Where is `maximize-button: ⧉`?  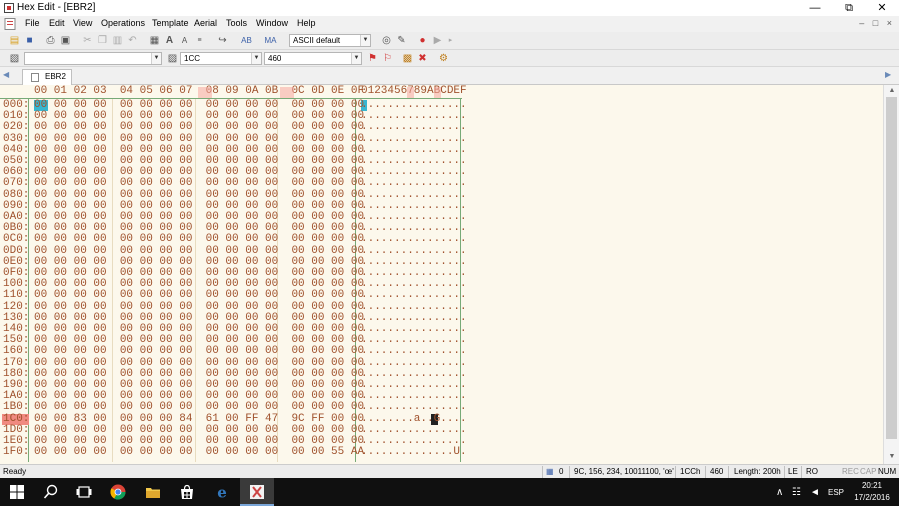
maximize-button: ⧉ is located at coordinates (849, 8).